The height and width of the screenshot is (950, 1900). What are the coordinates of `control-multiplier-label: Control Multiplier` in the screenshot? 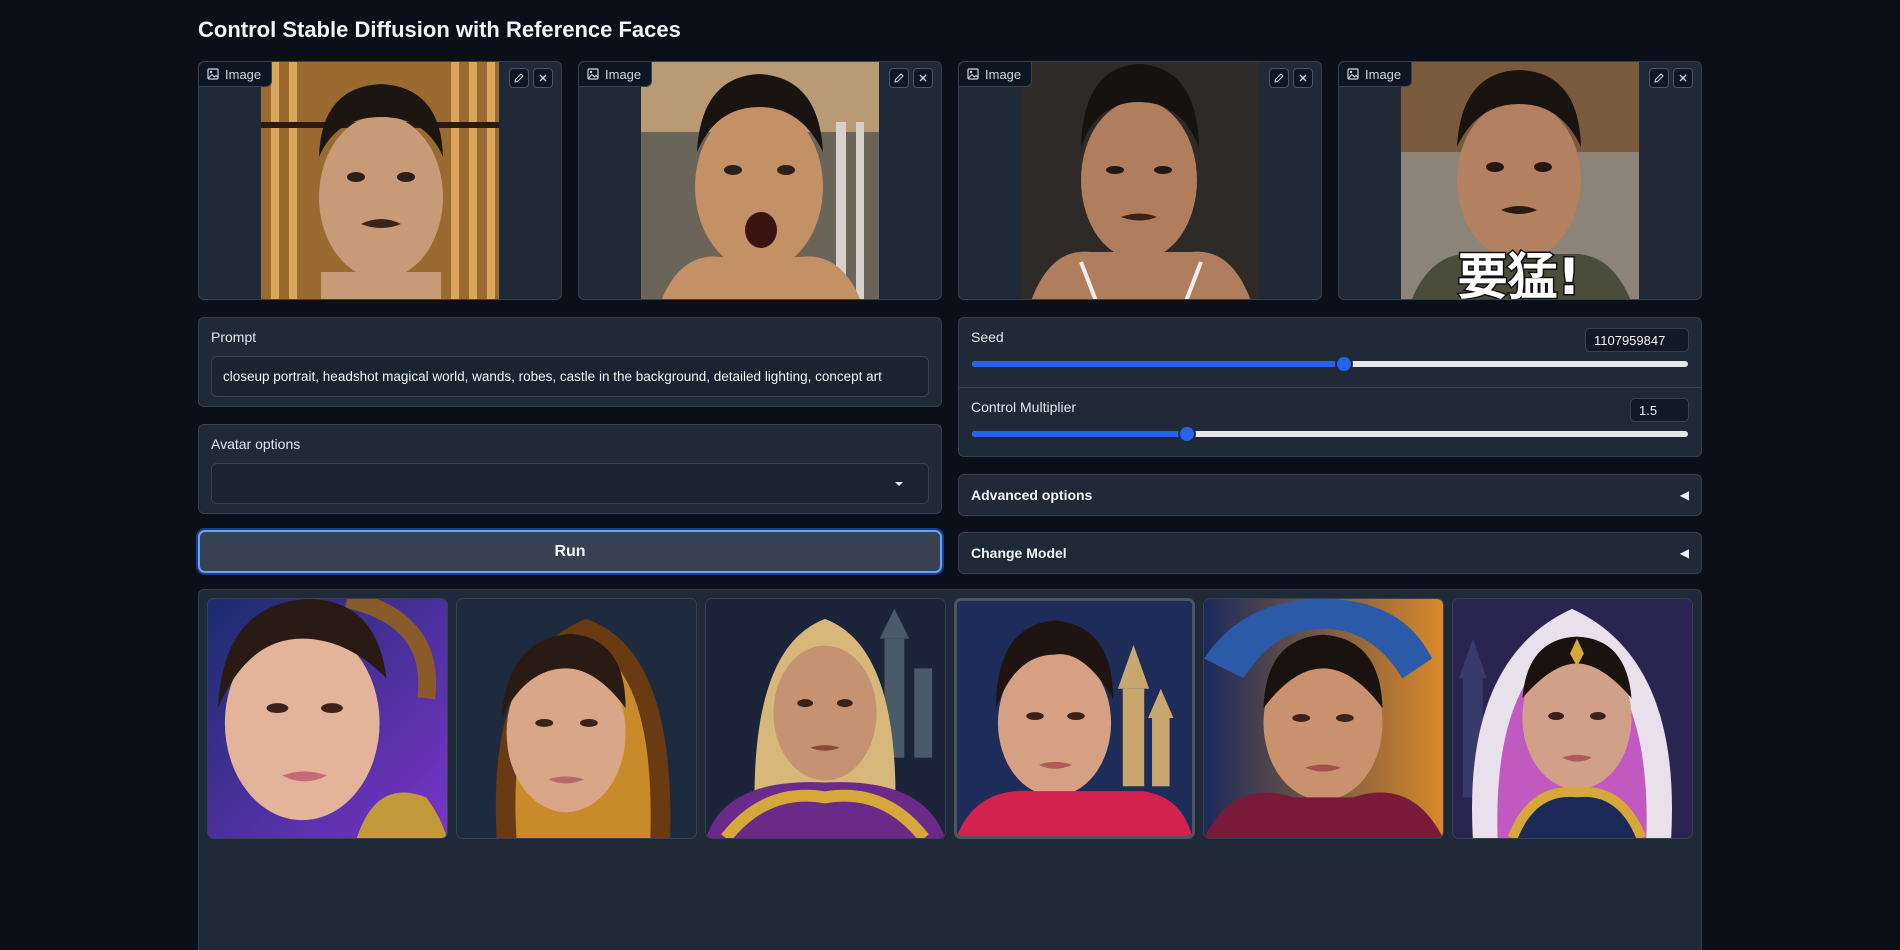 It's located at (1024, 407).